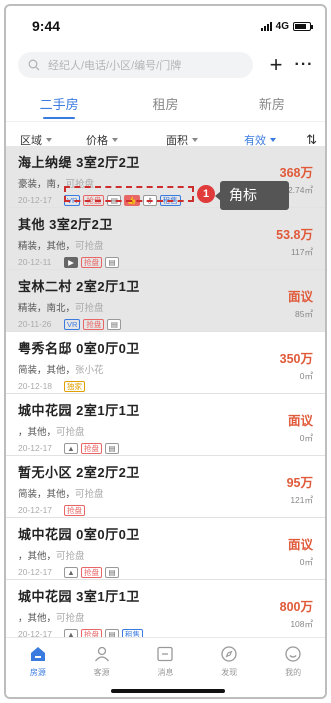 The width and height of the screenshot is (331, 703). Describe the element at coordinates (79, 348) in the screenshot. I see `listing-title: 粤秀名邸 0室0厅0卫` at that location.